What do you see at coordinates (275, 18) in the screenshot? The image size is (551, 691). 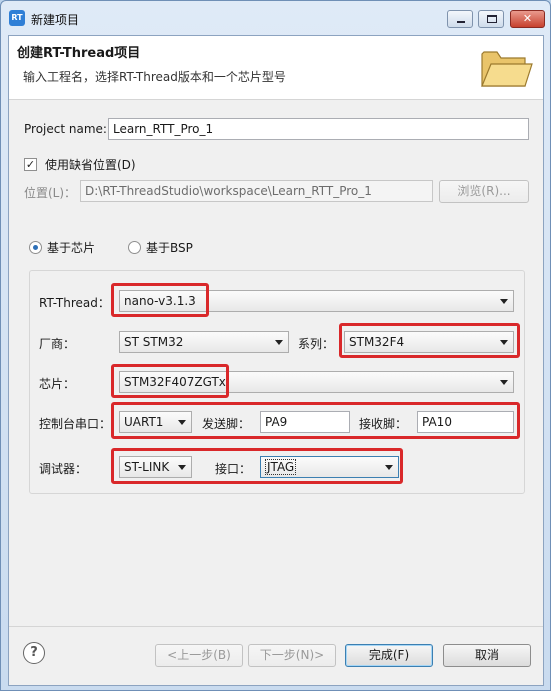 I see `title-bar: RT 新建项目 ✕` at bounding box center [275, 18].